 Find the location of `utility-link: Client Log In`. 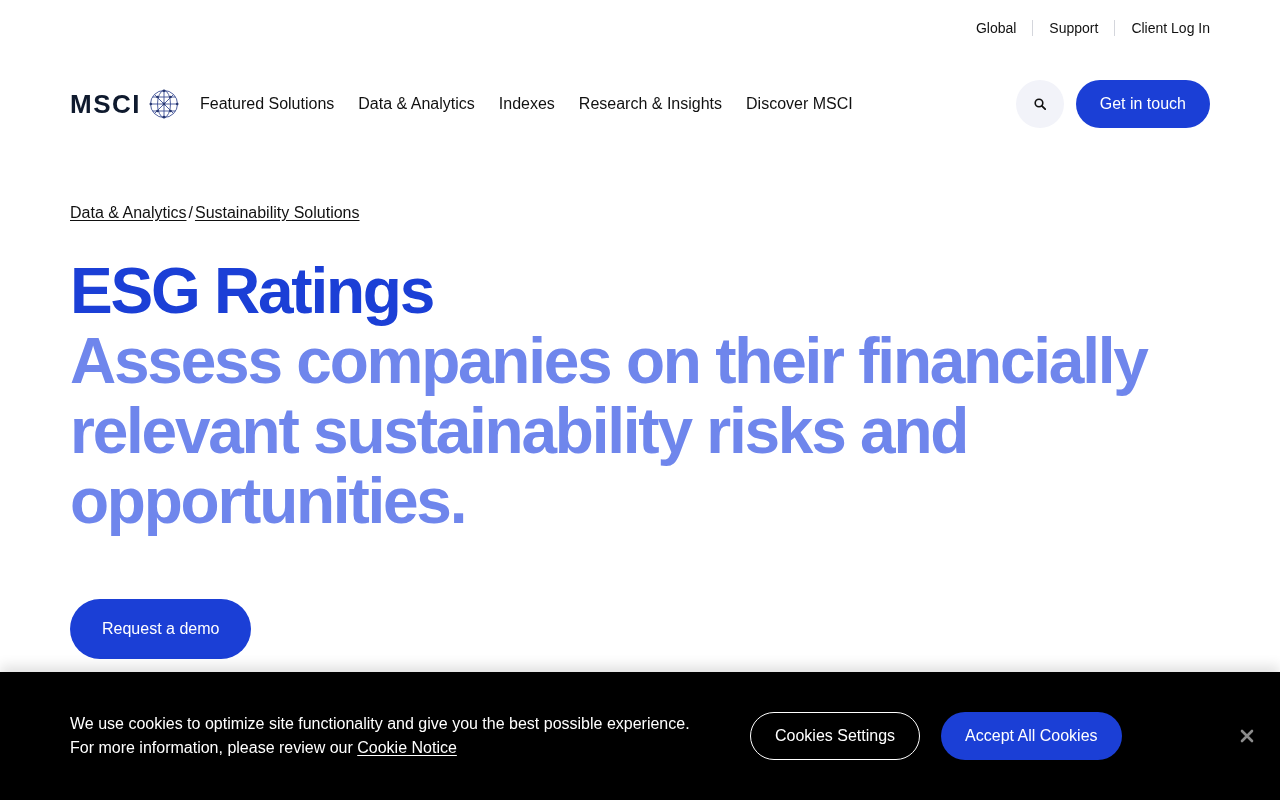

utility-link: Client Log In is located at coordinates (1170, 28).